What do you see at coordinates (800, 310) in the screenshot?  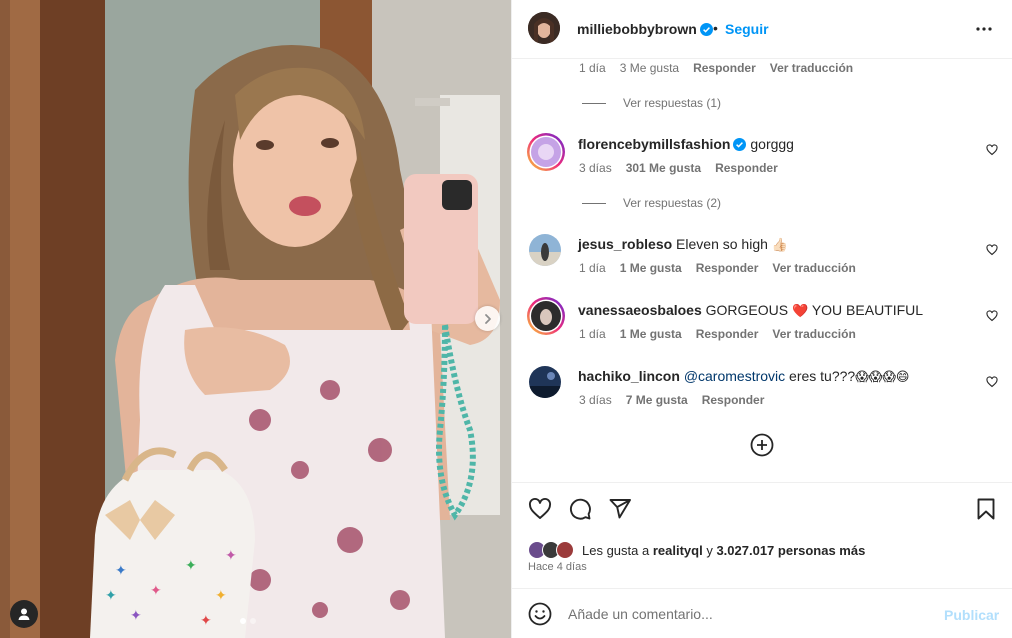 I see `comment-emoji: ❤️` at bounding box center [800, 310].